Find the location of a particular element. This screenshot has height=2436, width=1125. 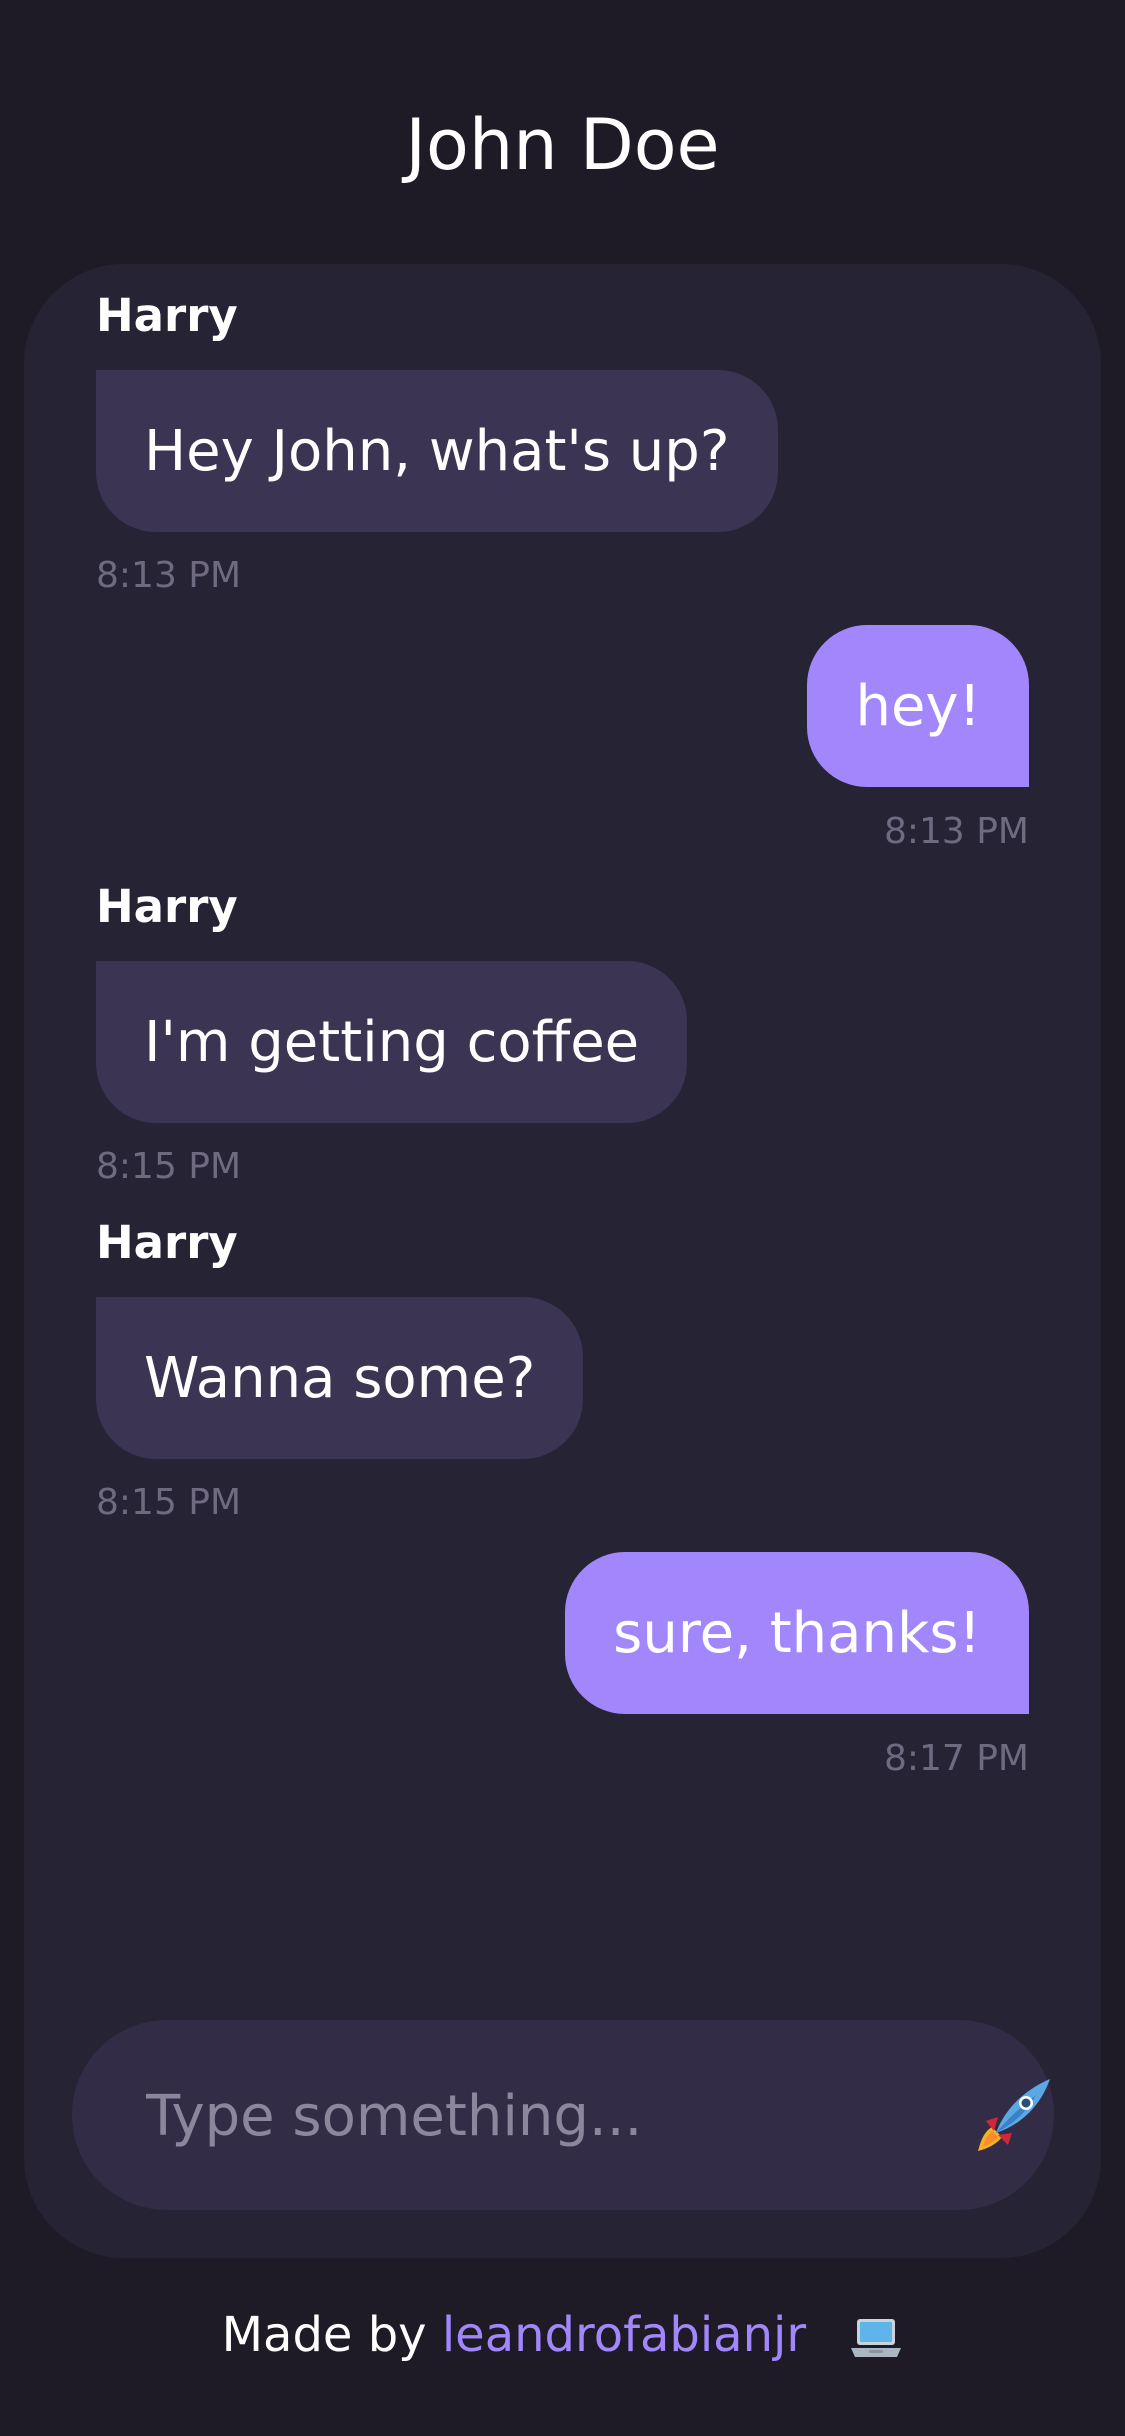

author-link: leandrofabianjr is located at coordinates (624, 2335).